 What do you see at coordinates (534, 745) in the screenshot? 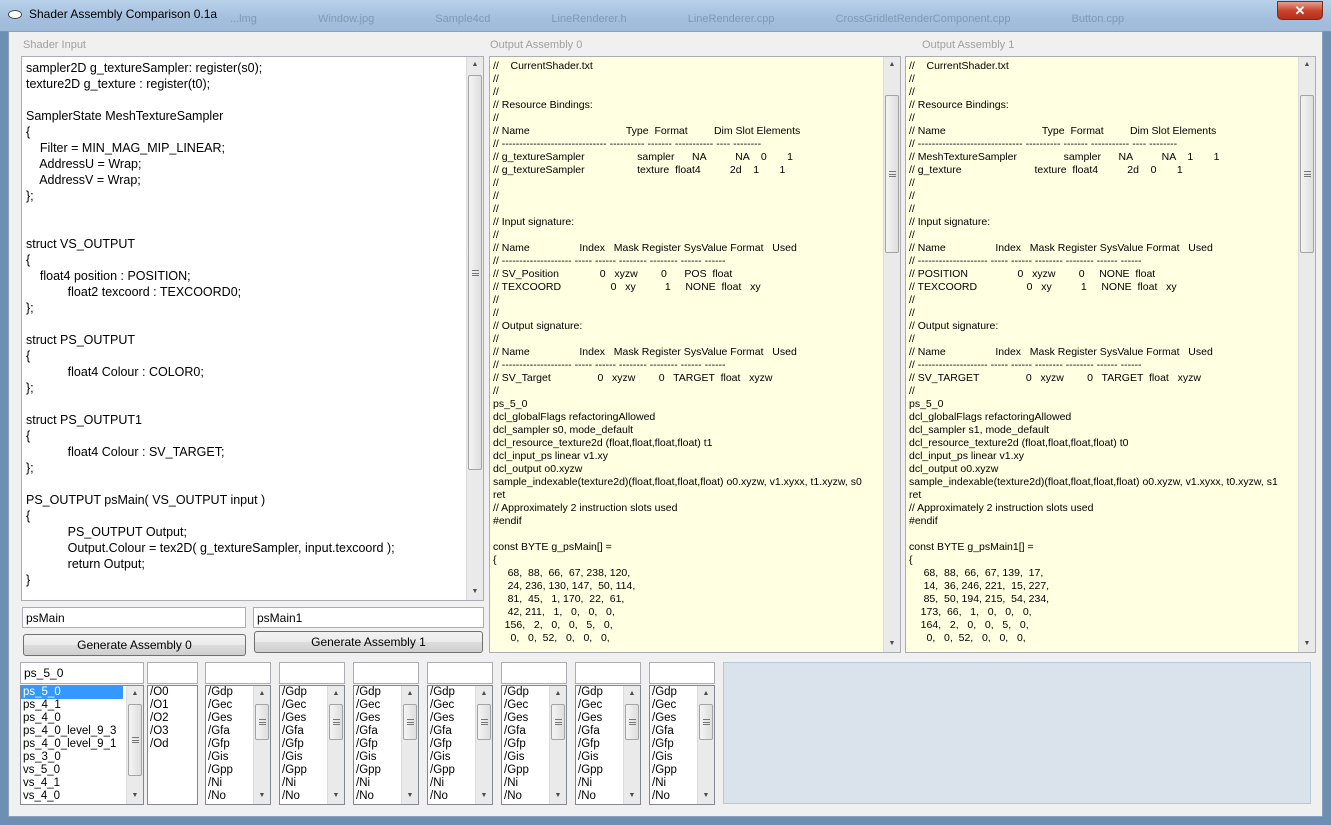
I see `flag-list-5: /Gdp/Gec/Ges/Gfa/Gfp/Gis/Gpp/Ni/No ▲ ▼` at bounding box center [534, 745].